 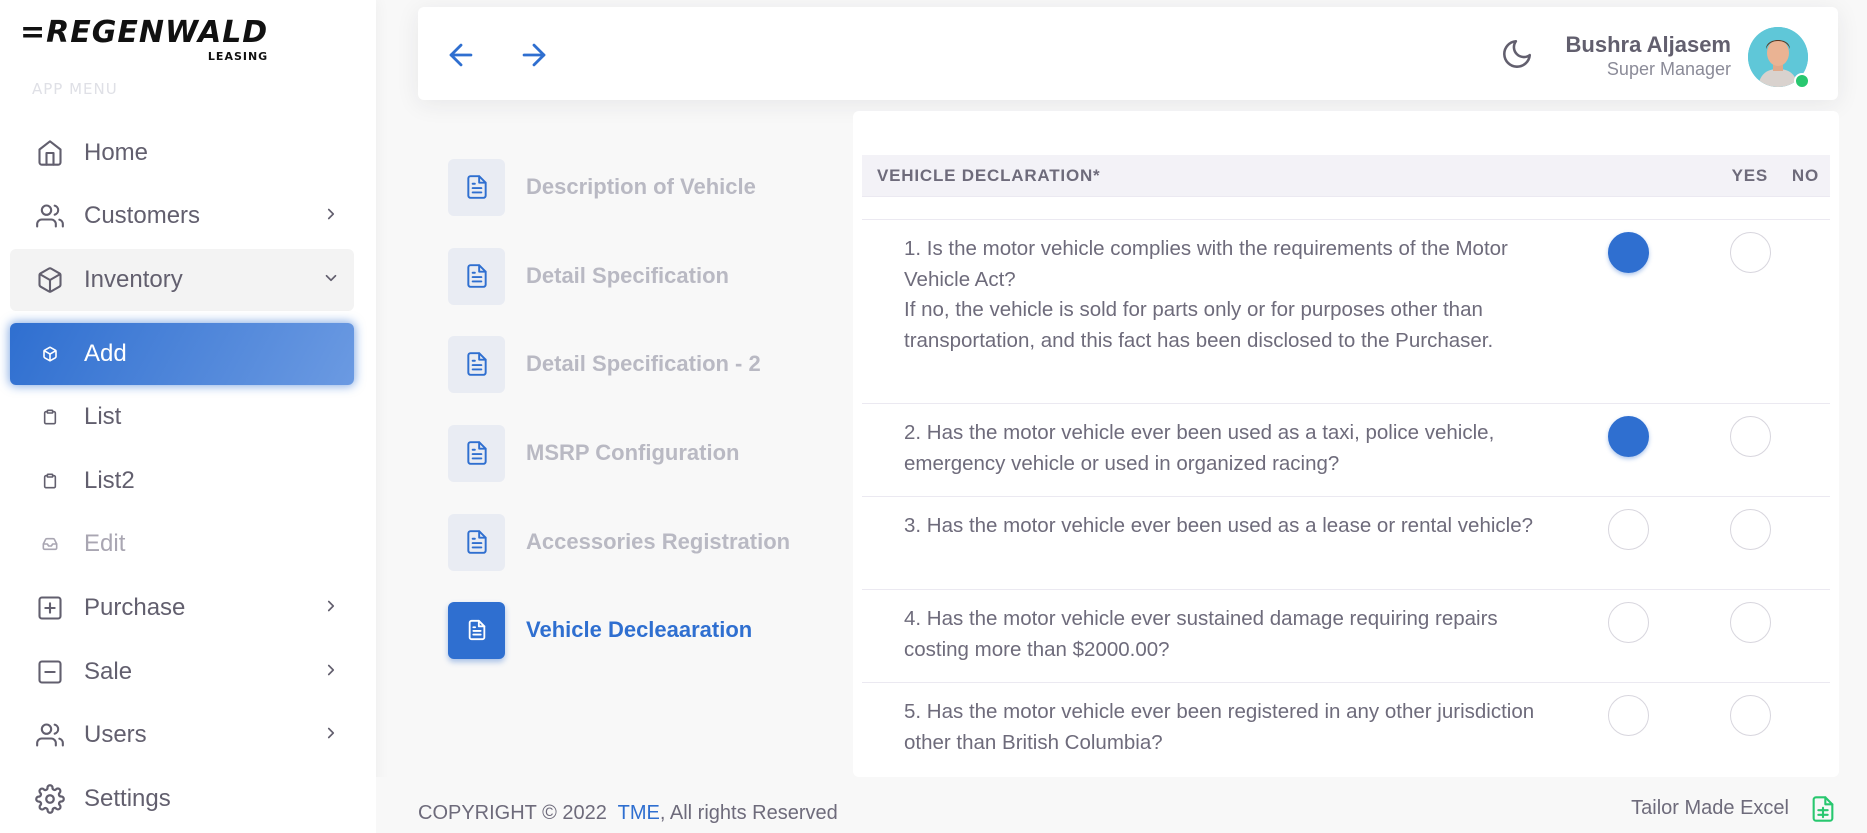 What do you see at coordinates (50, 153) in the screenshot?
I see `home-icon` at bounding box center [50, 153].